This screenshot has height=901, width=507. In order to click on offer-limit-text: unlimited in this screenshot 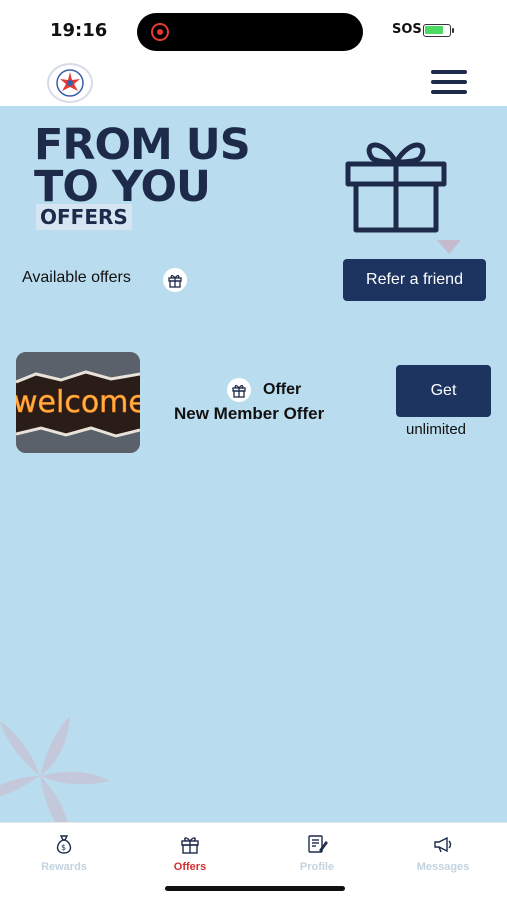, I will do `click(436, 429)`.